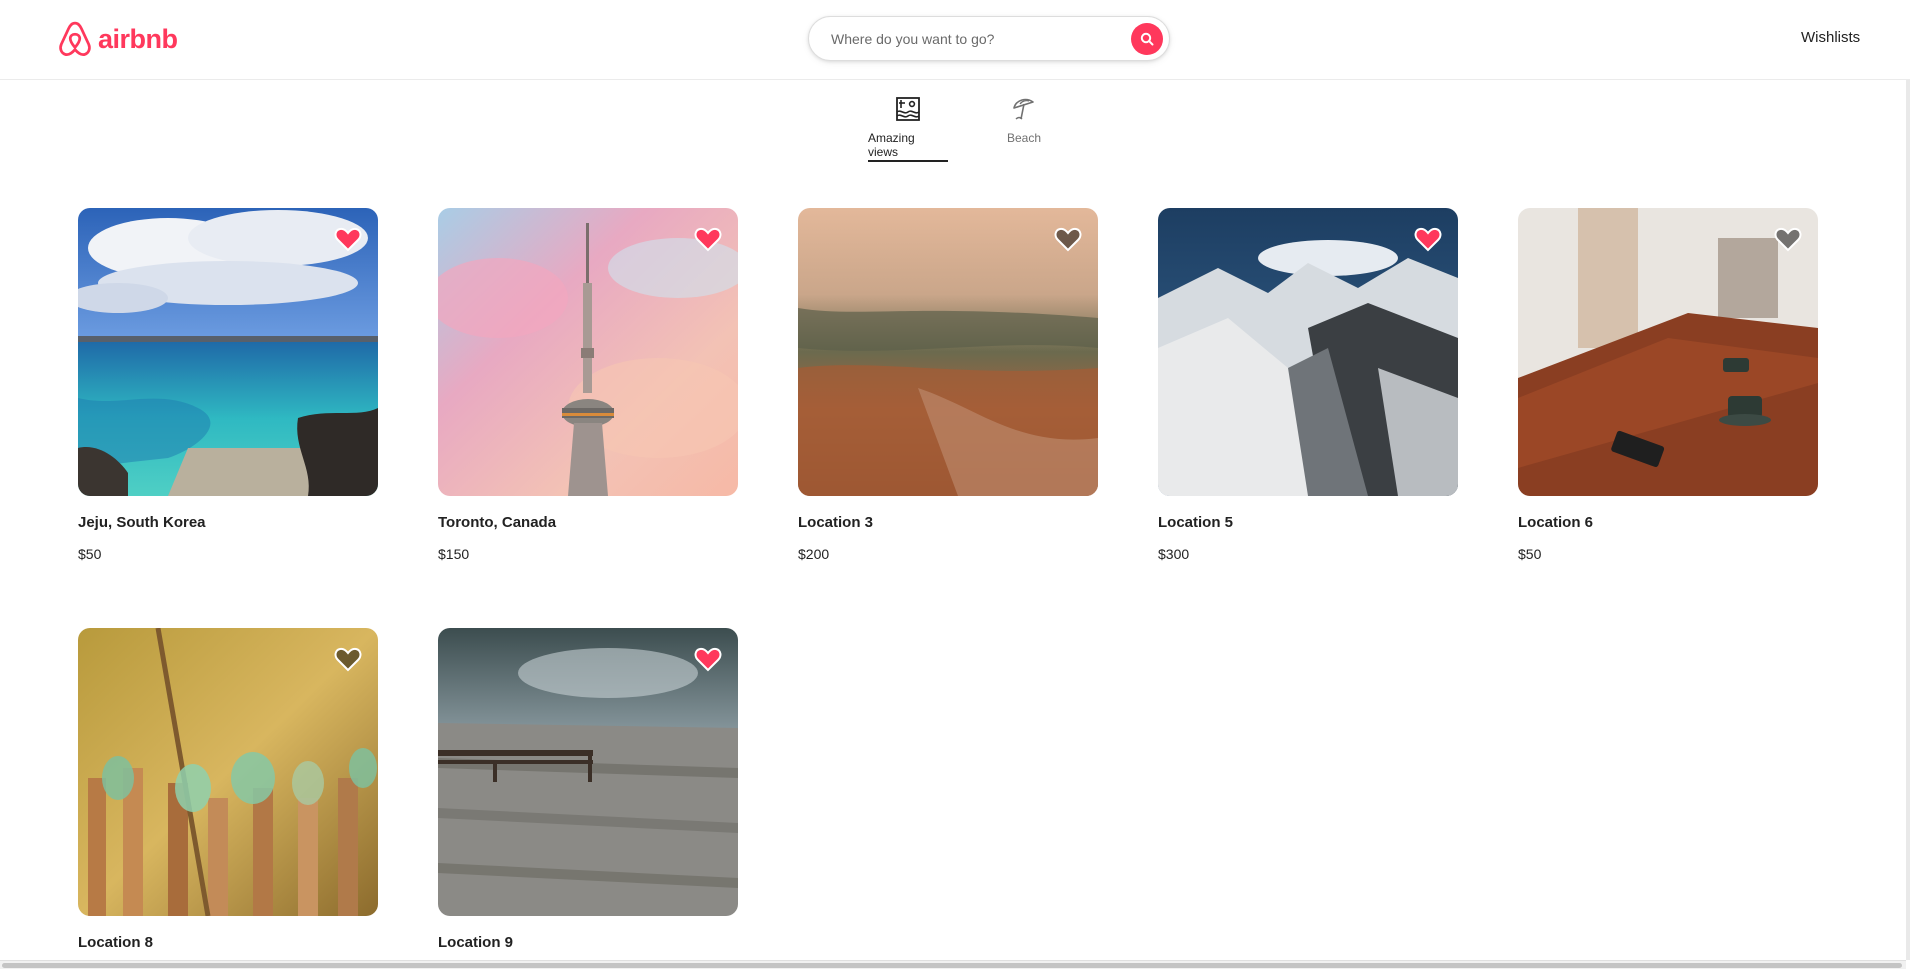 Image resolution: width=1910 pixels, height=969 pixels. I want to click on category-bar: Amazing views Beach, so click(966, 129).